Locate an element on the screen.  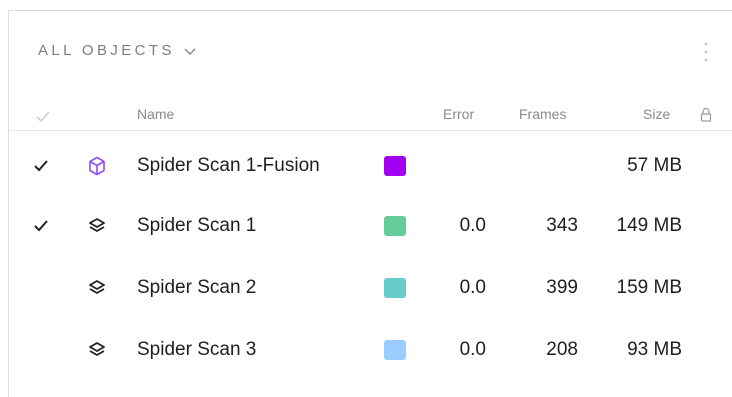
row-name: Spider Scan 2 is located at coordinates (197, 287).